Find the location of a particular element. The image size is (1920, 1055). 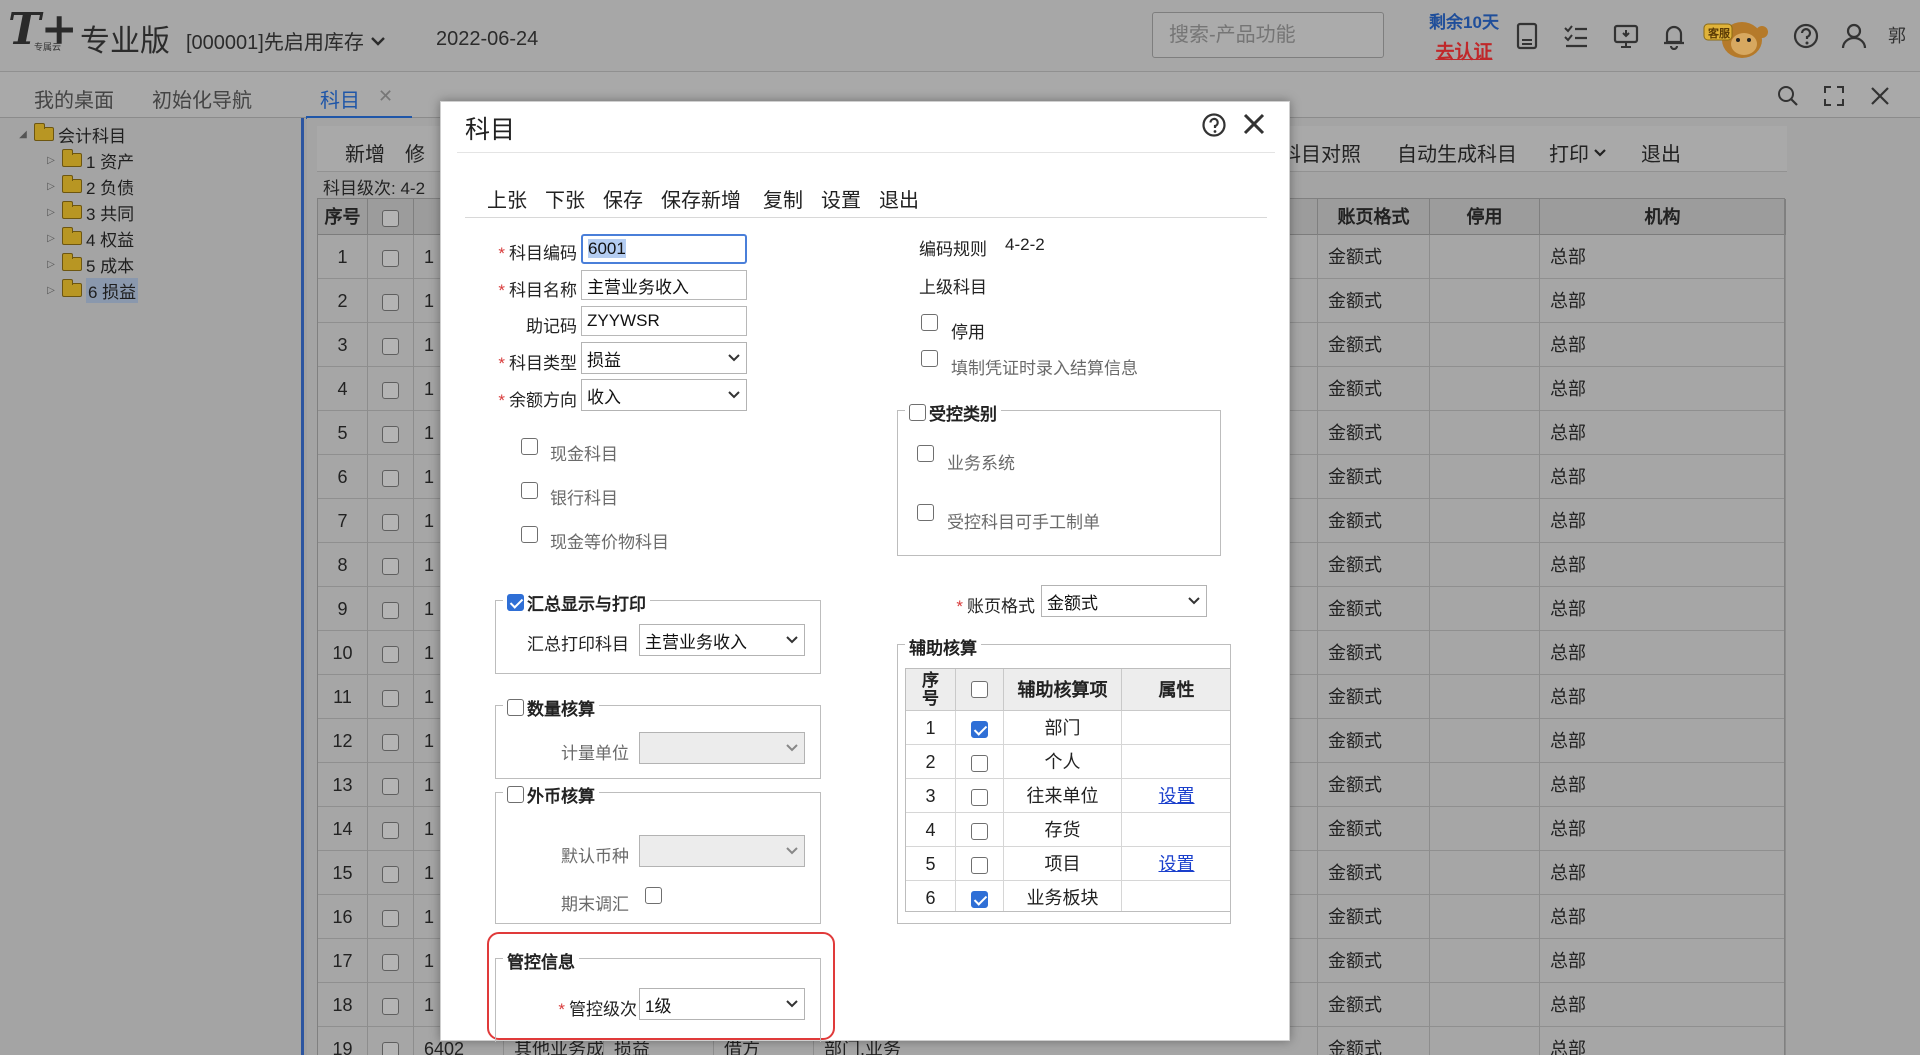

search-icon is located at coordinates (1788, 96).